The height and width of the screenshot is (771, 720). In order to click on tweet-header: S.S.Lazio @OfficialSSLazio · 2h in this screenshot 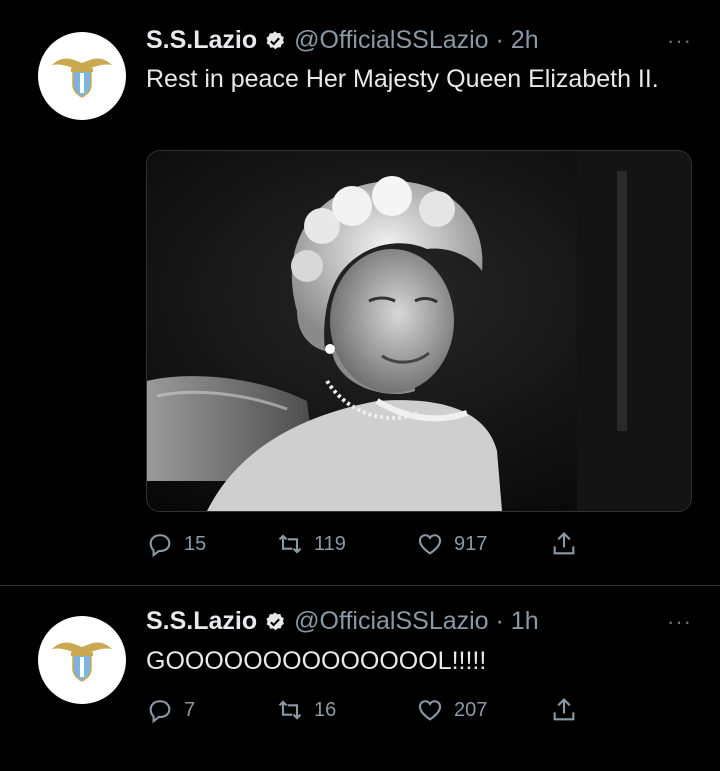, I will do `click(342, 40)`.